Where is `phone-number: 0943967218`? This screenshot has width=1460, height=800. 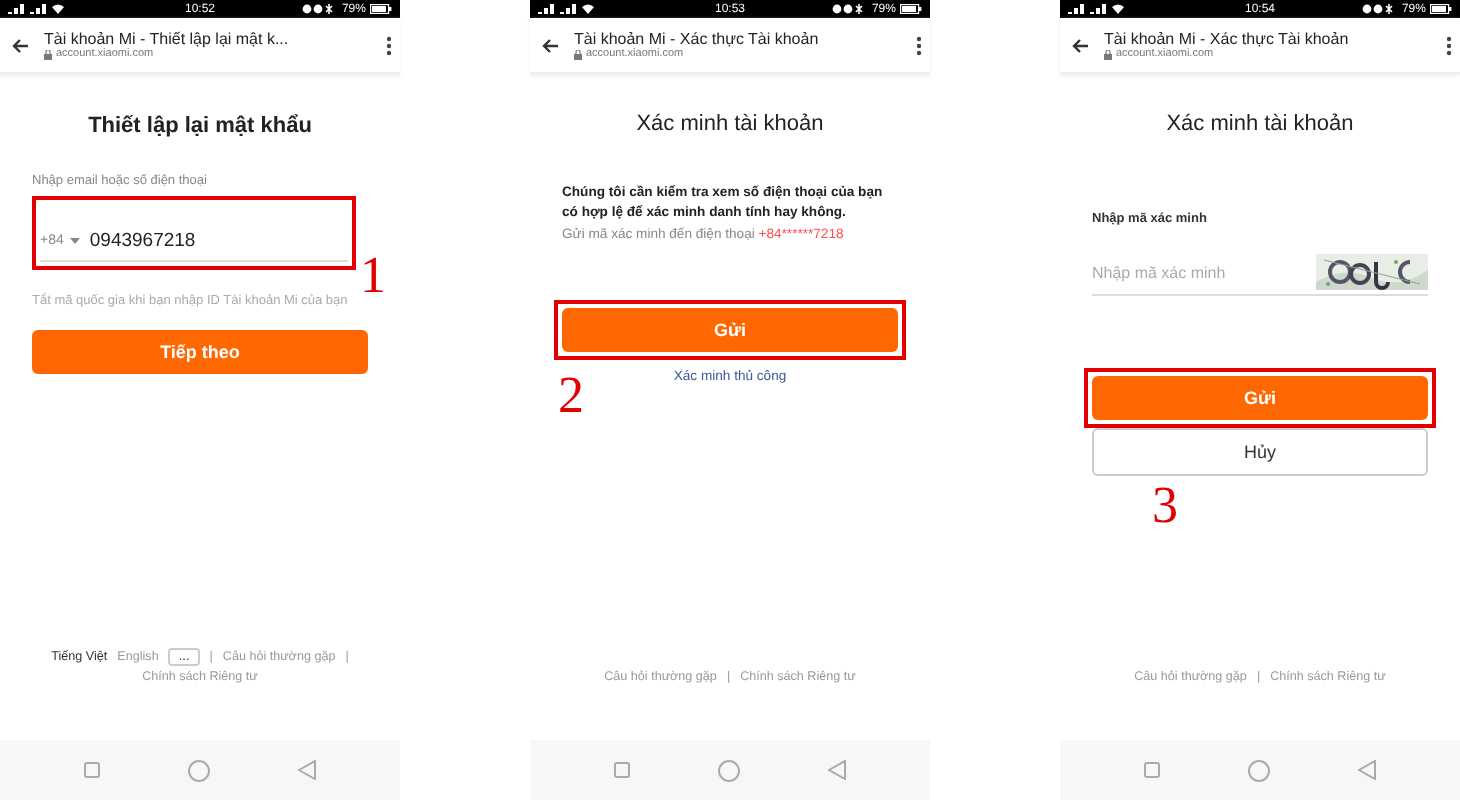 phone-number: 0943967218 is located at coordinates (142, 240).